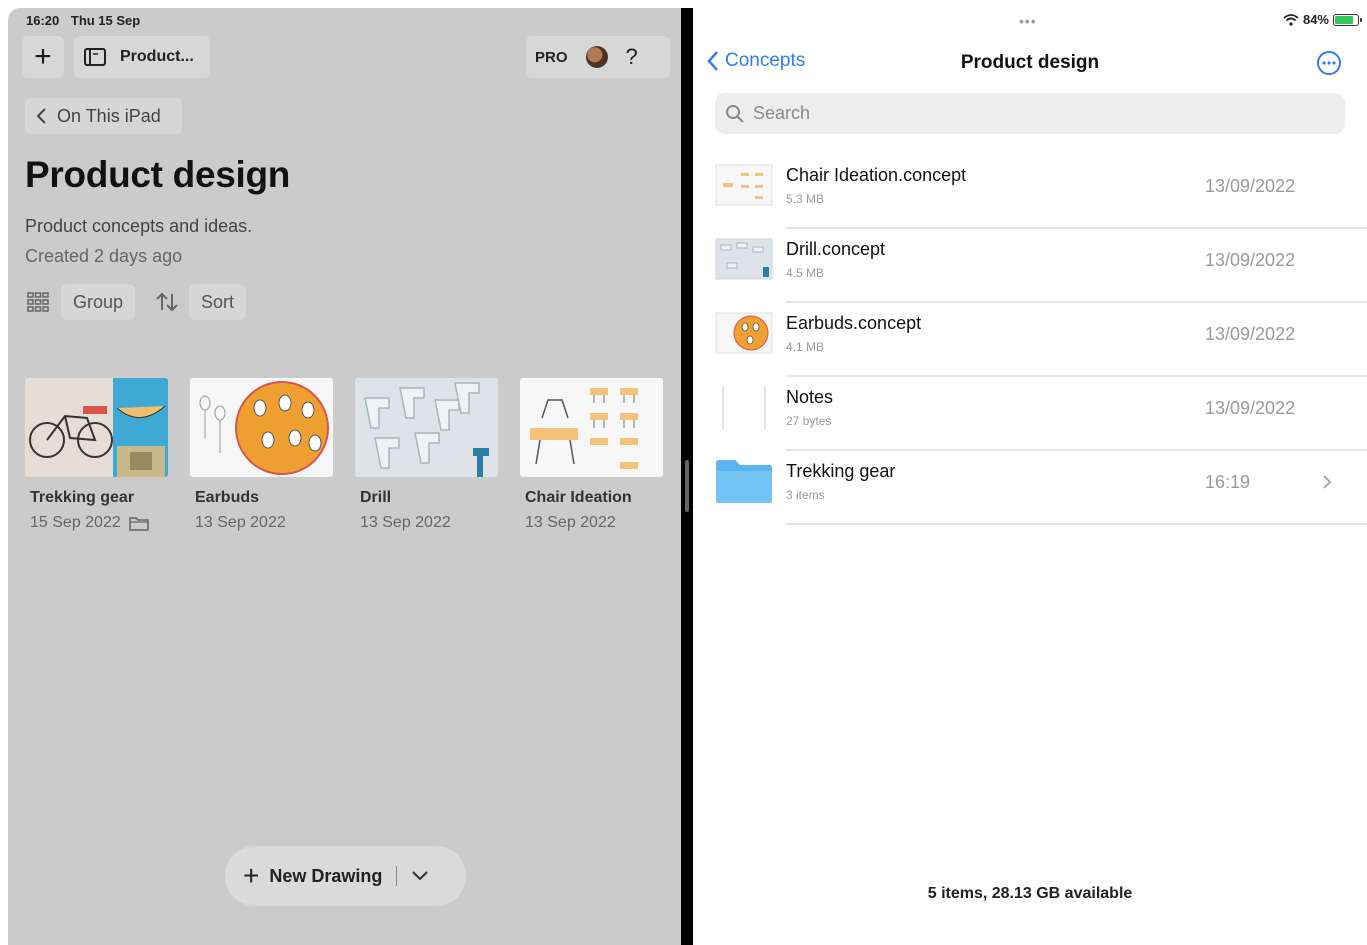  Describe the element at coordinates (326, 875) in the screenshot. I see `new-drawing-label: New Drawing` at that location.